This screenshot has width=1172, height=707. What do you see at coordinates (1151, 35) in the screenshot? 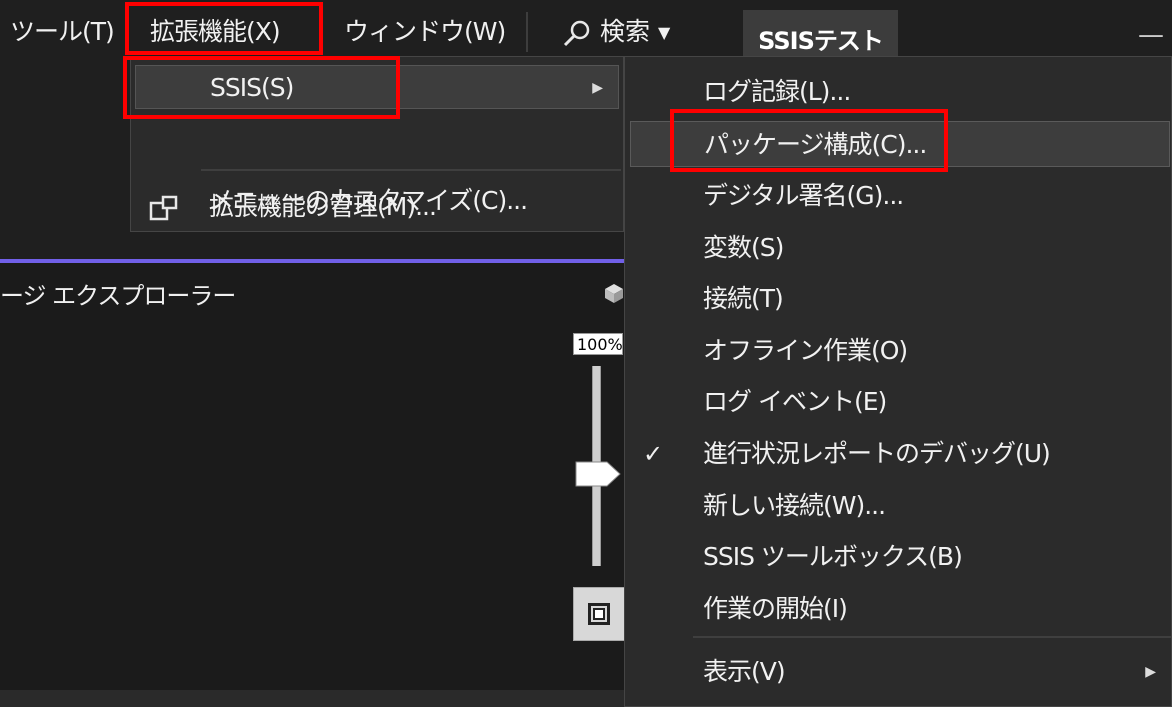
I see `minimize-button: —` at bounding box center [1151, 35].